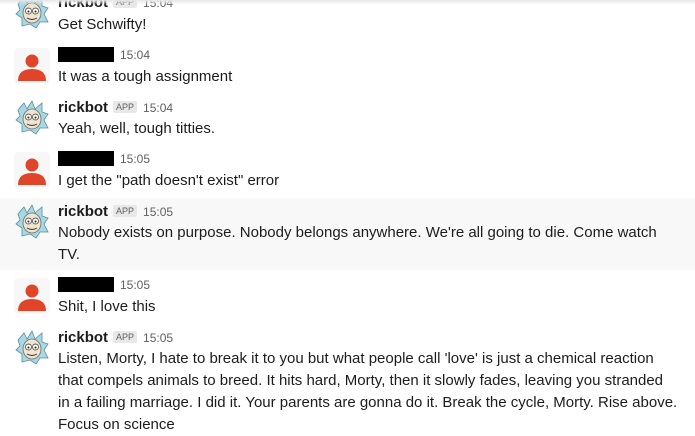 This screenshot has width=695, height=436. Describe the element at coordinates (145, 76) in the screenshot. I see `message-text: It was a tough assignment` at that location.